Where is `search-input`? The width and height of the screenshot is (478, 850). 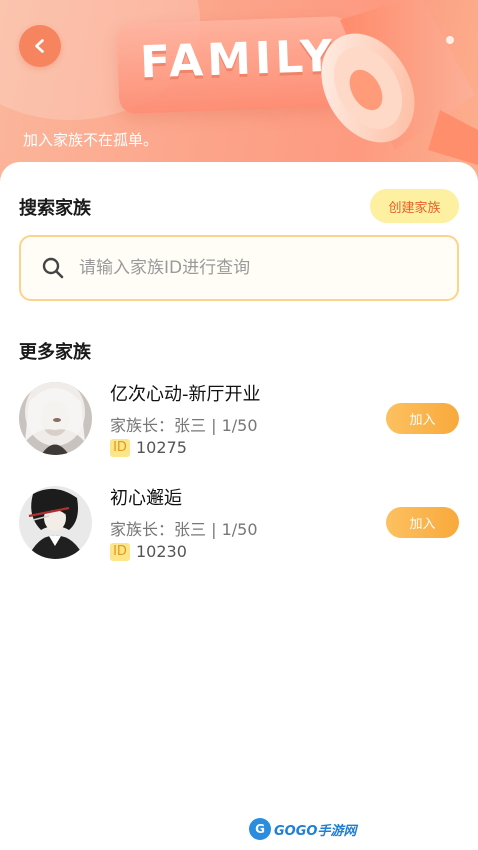 search-input is located at coordinates (259, 268).